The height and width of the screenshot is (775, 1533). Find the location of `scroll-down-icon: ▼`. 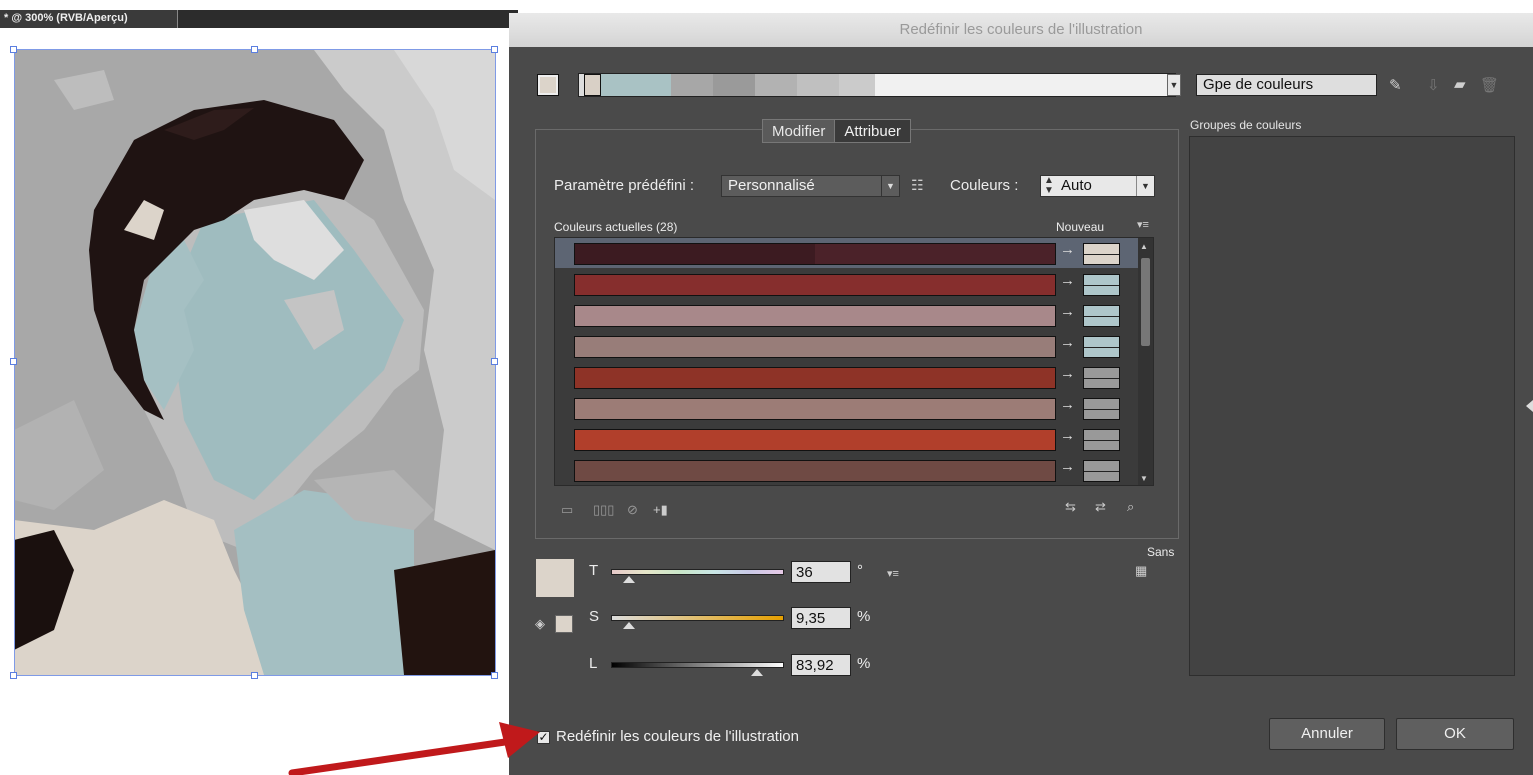

scroll-down-icon: ▼ is located at coordinates (1144, 478).